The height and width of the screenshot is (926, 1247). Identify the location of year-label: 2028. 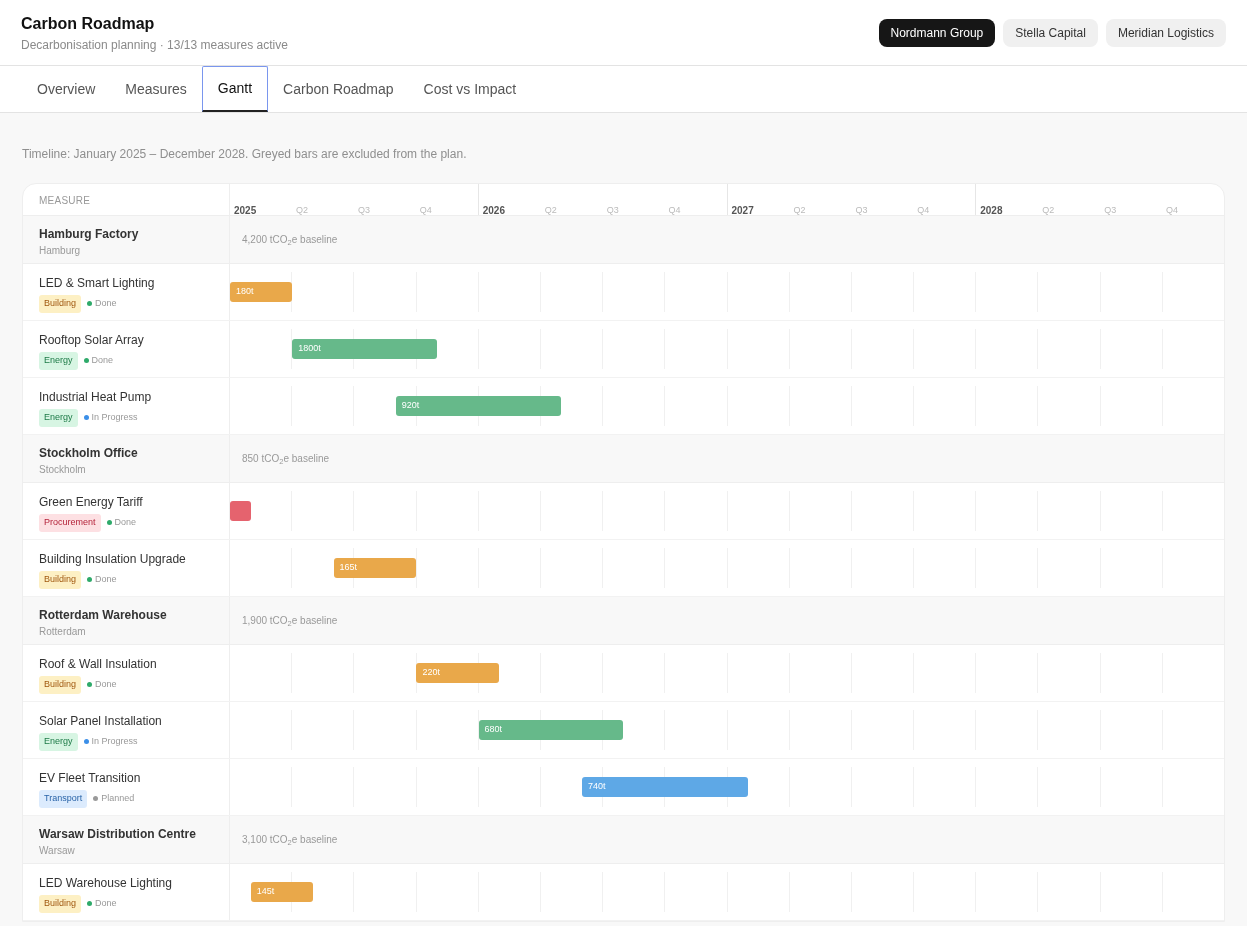
(991, 210).